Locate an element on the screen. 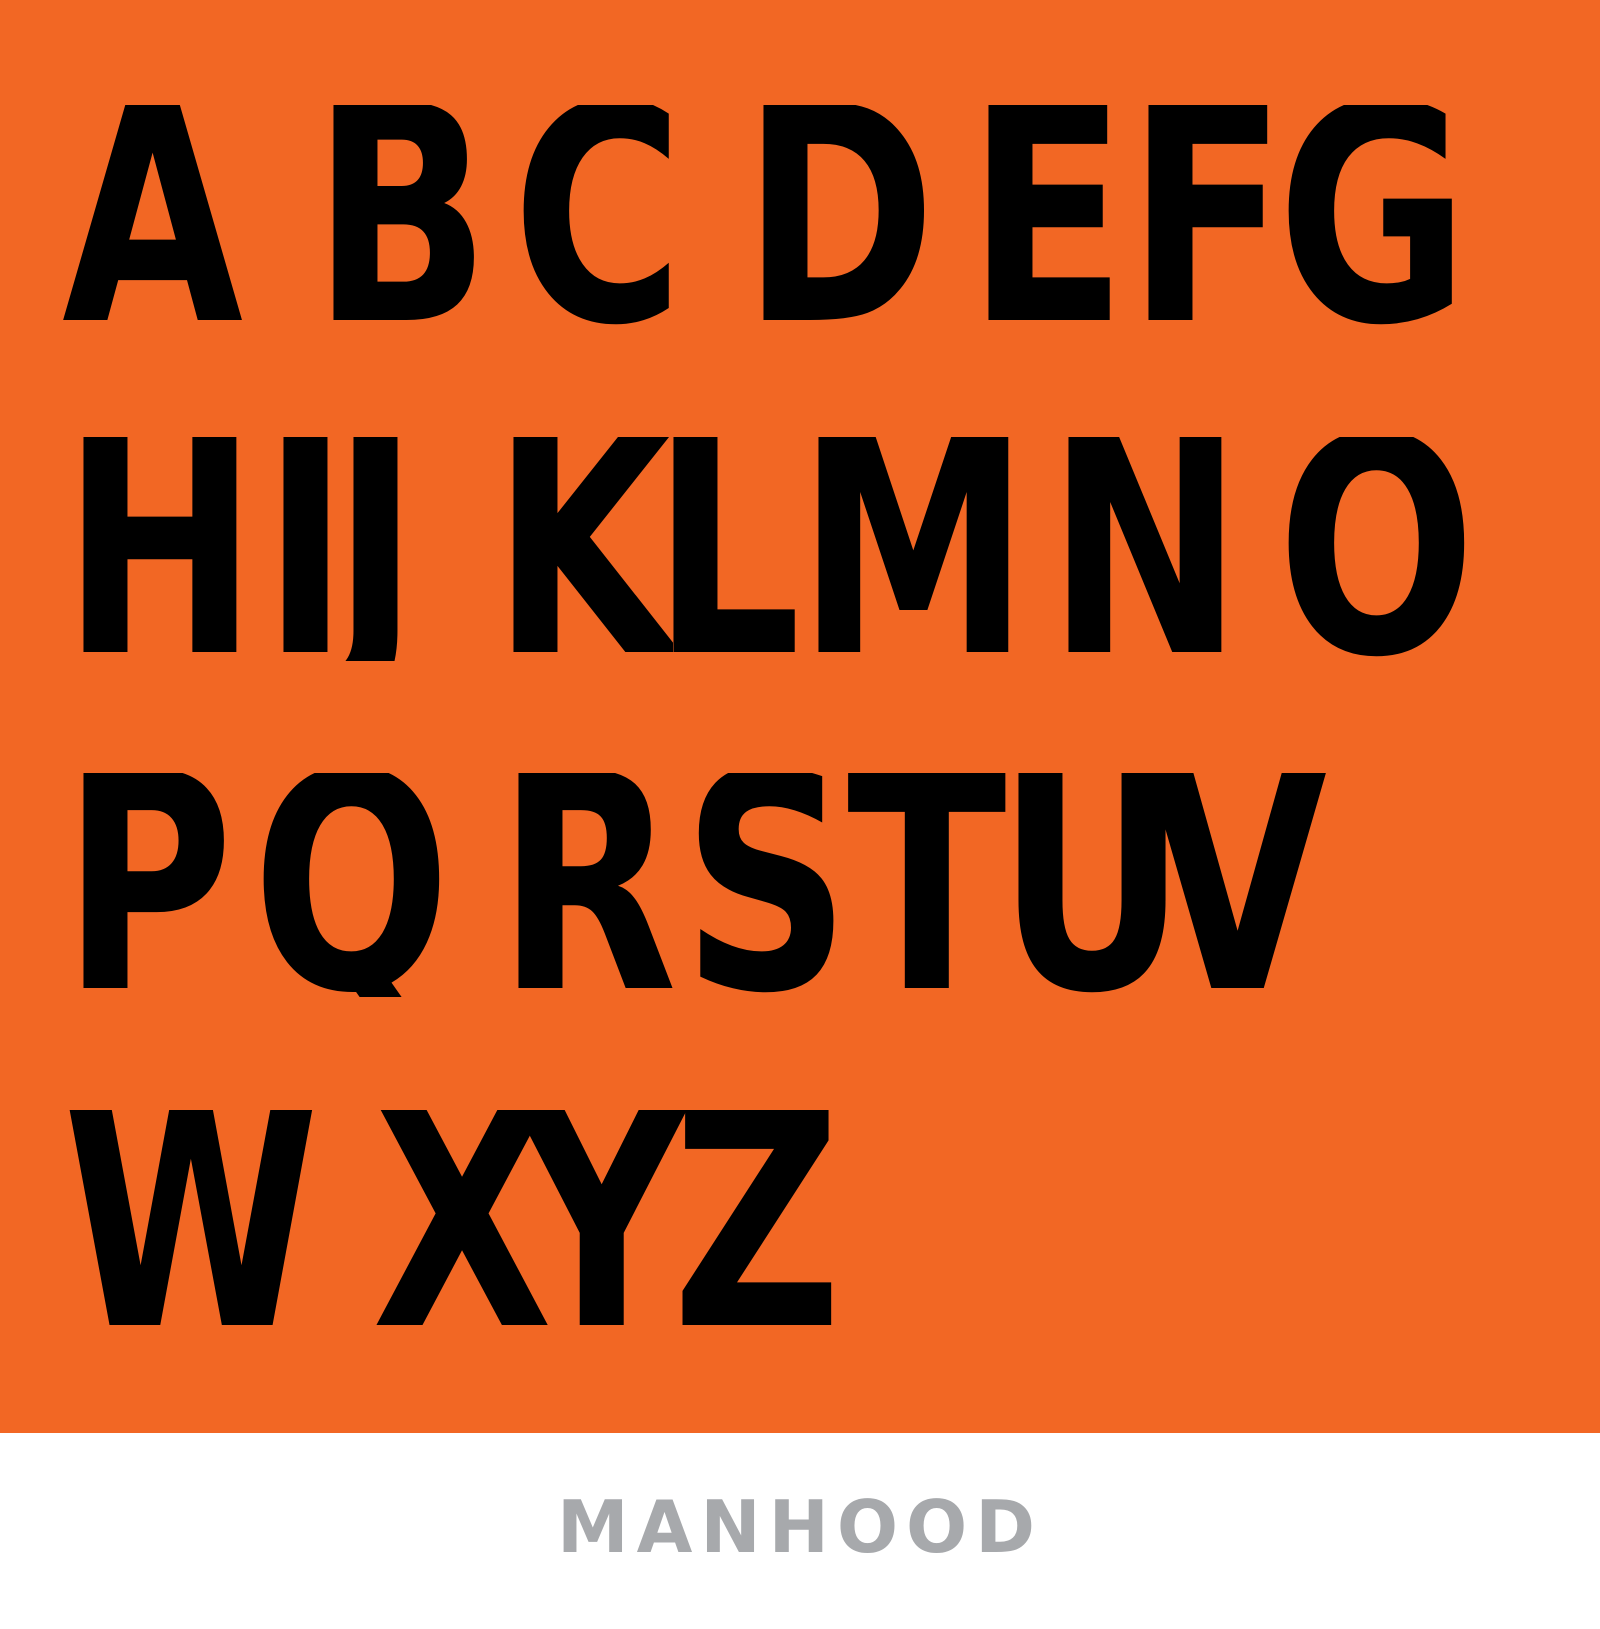 This screenshot has width=1600, height=1629. glyph-m: M is located at coordinates (913, 549).